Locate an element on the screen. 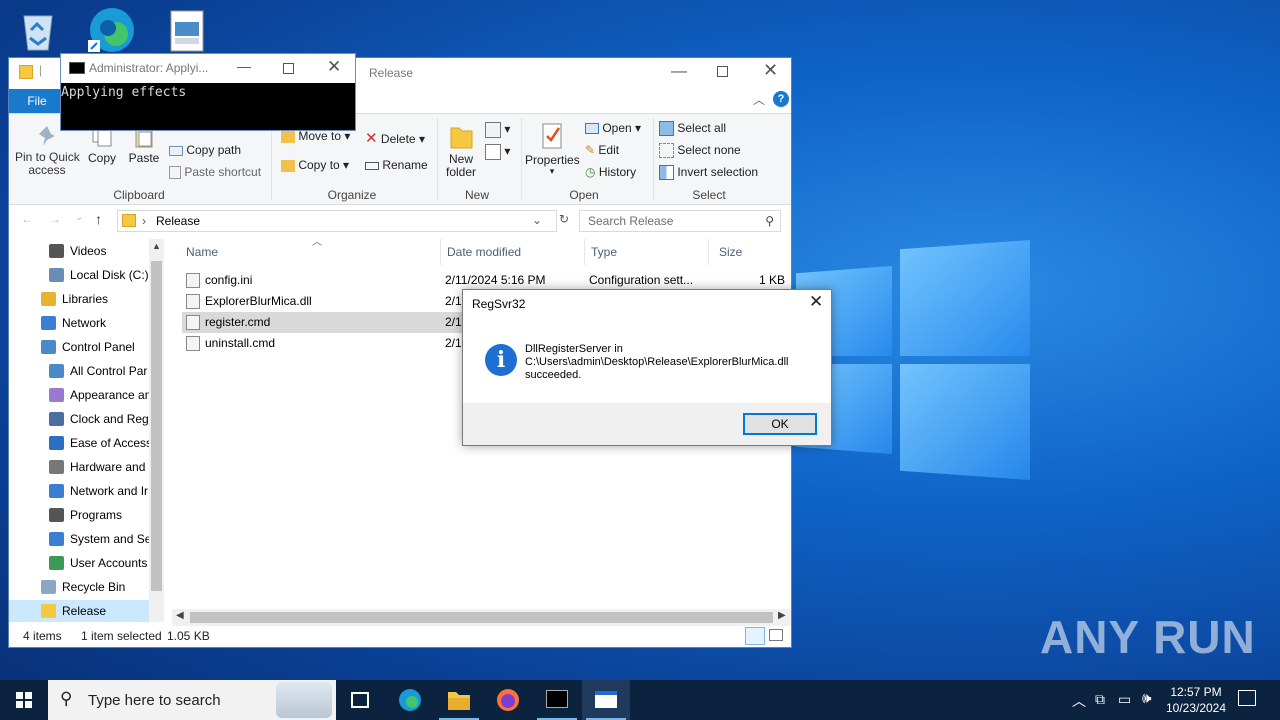 This screenshot has height=720, width=1280. console-titlebar: Administrator: Applyi... — ✕ is located at coordinates (208, 68).